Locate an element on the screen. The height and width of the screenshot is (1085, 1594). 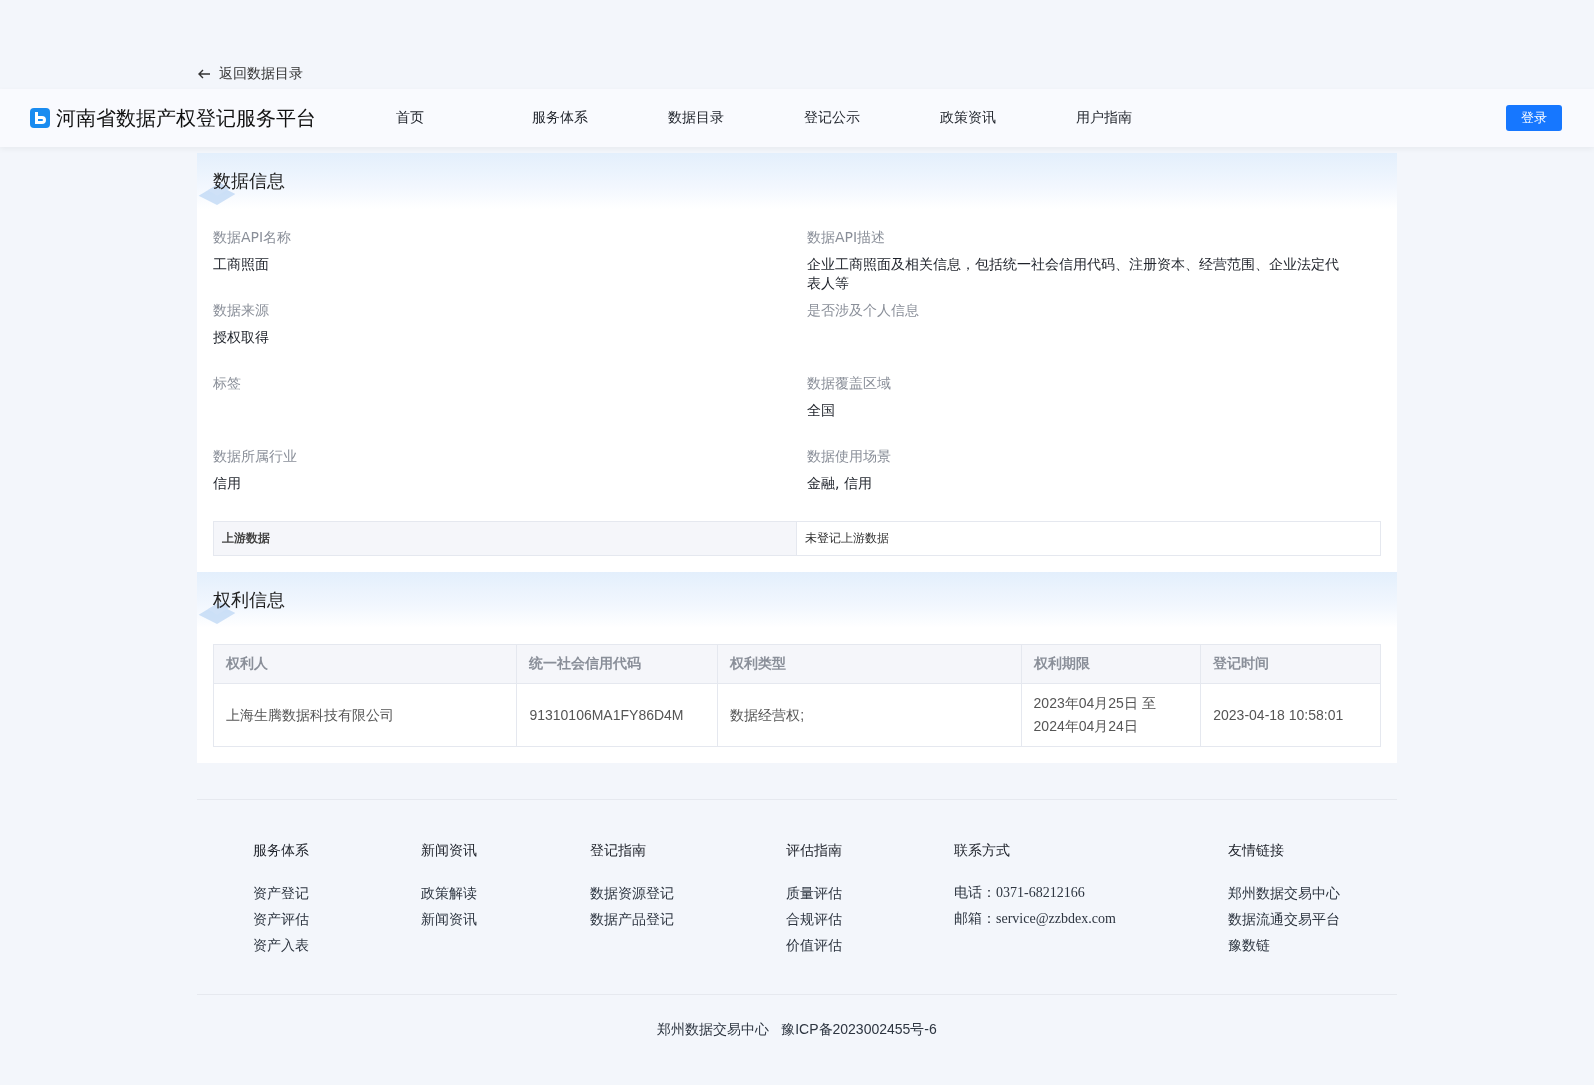
field-value: 全国 is located at coordinates (821, 410).